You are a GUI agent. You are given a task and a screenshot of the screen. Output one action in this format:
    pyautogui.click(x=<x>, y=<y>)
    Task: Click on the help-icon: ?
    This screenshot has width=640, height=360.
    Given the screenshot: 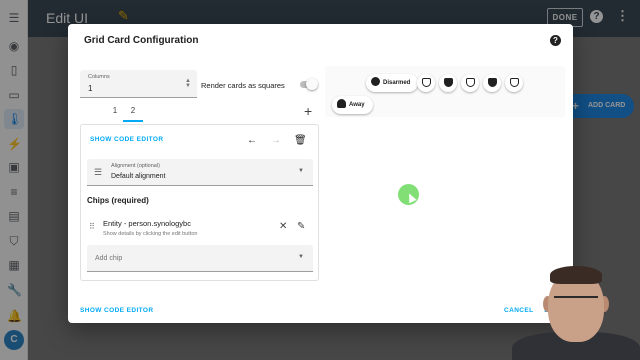 What is the action you would take?
    pyautogui.click(x=555, y=40)
    